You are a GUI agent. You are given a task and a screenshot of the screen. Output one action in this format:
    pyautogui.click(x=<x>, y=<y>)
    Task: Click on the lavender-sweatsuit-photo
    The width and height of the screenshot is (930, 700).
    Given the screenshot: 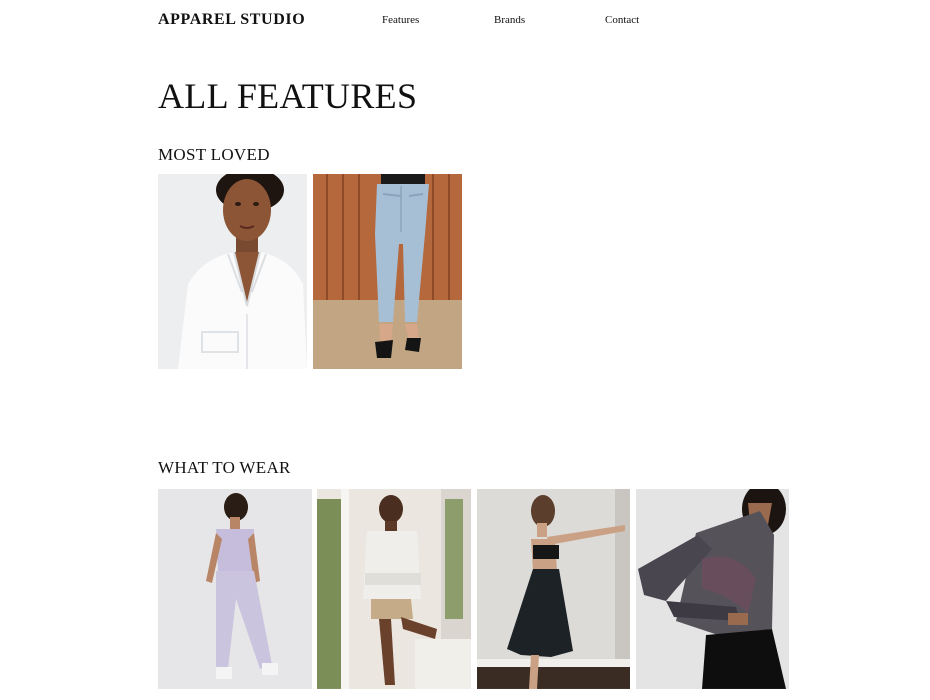 What is the action you would take?
    pyautogui.click(x=235, y=589)
    